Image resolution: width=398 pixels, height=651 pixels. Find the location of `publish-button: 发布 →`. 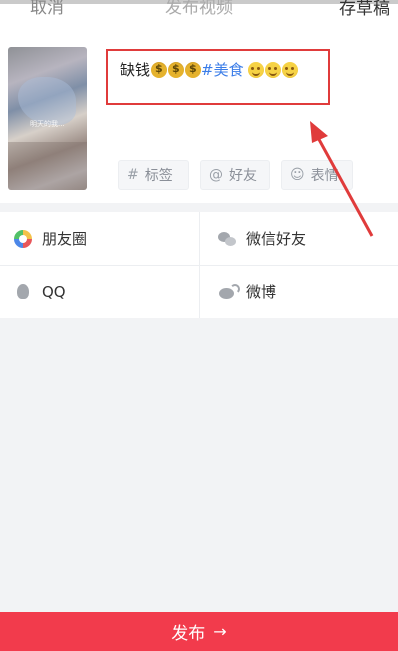

publish-button: 发布 → is located at coordinates (199, 631).